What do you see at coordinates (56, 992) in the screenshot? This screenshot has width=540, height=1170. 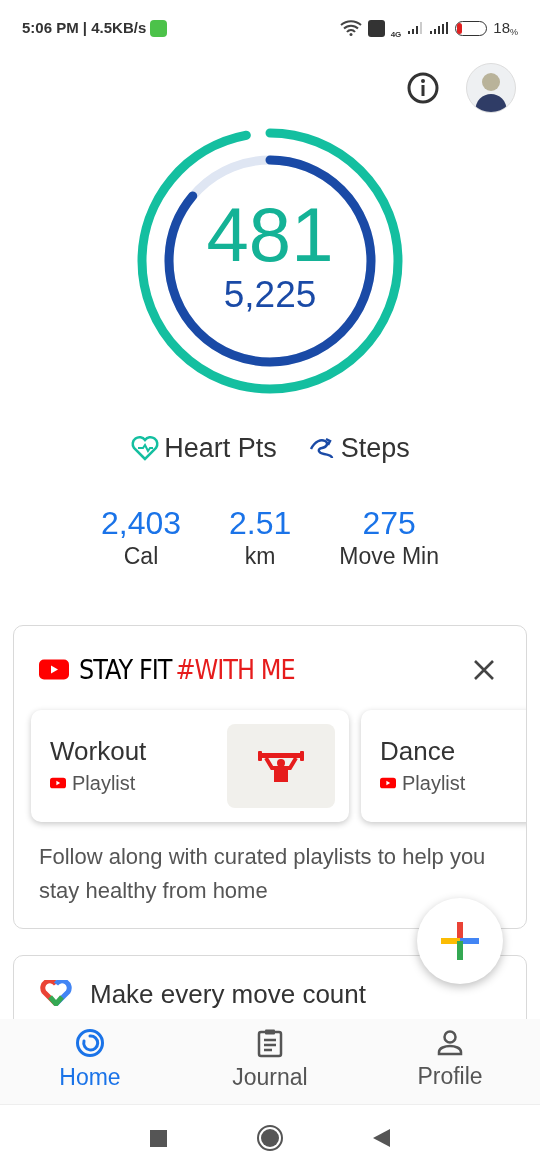 I see `heart-logo-icon` at bounding box center [56, 992].